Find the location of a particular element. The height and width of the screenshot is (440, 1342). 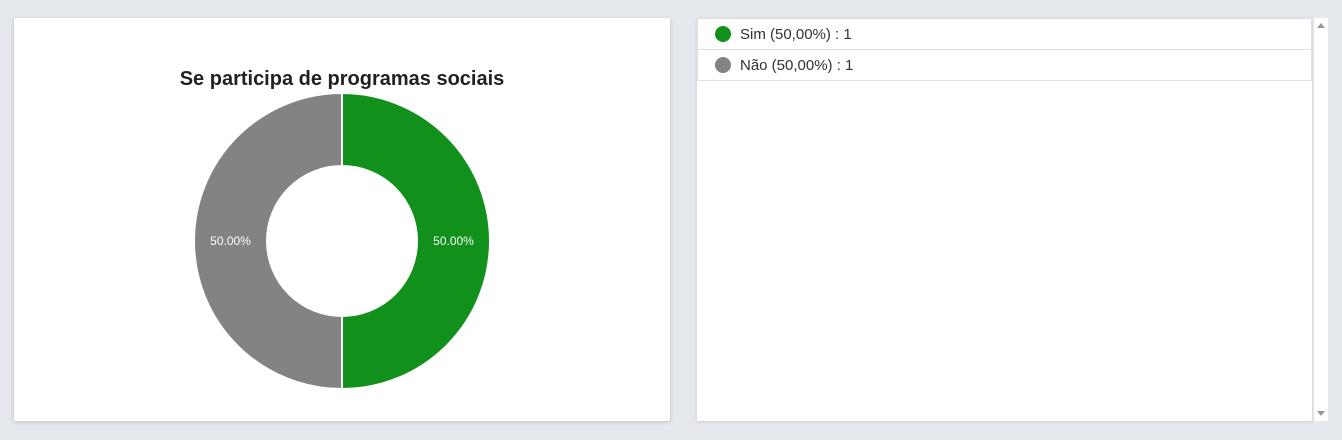

legend-item-nao: Não (50,00%) : 1 is located at coordinates (1004, 65).